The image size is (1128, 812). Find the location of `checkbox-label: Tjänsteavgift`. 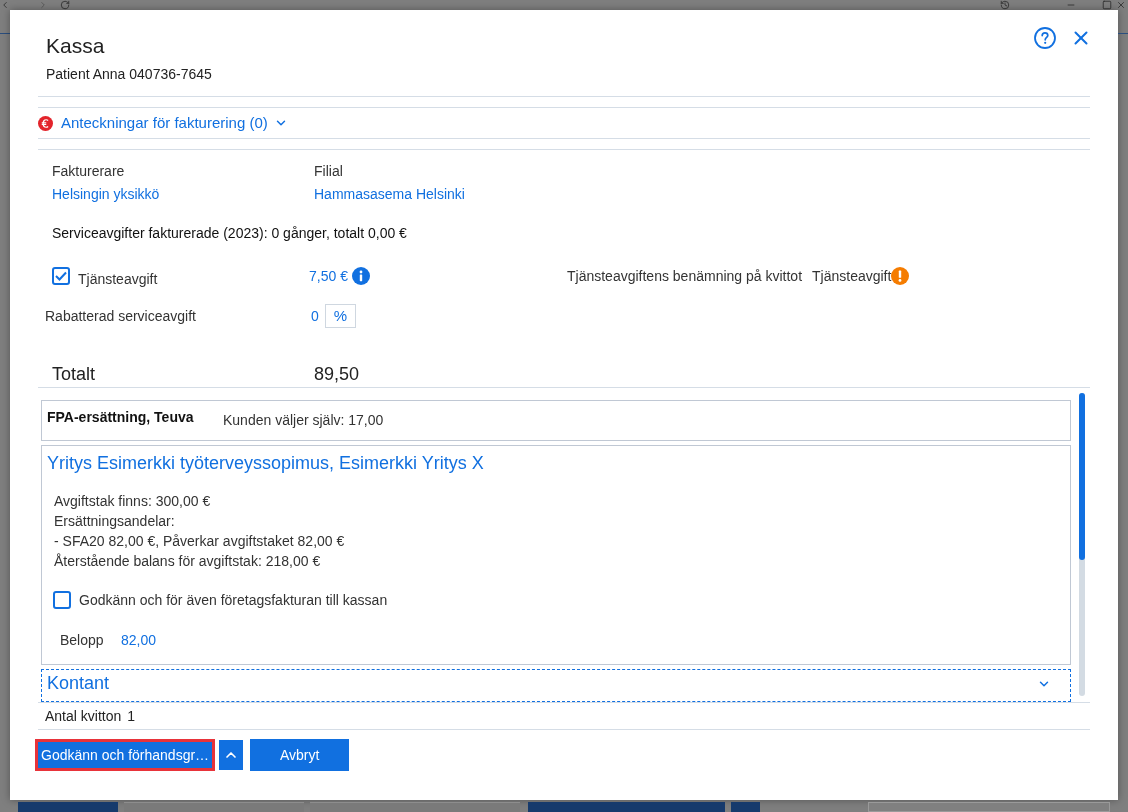

checkbox-label: Tjänsteavgift is located at coordinates (118, 276).